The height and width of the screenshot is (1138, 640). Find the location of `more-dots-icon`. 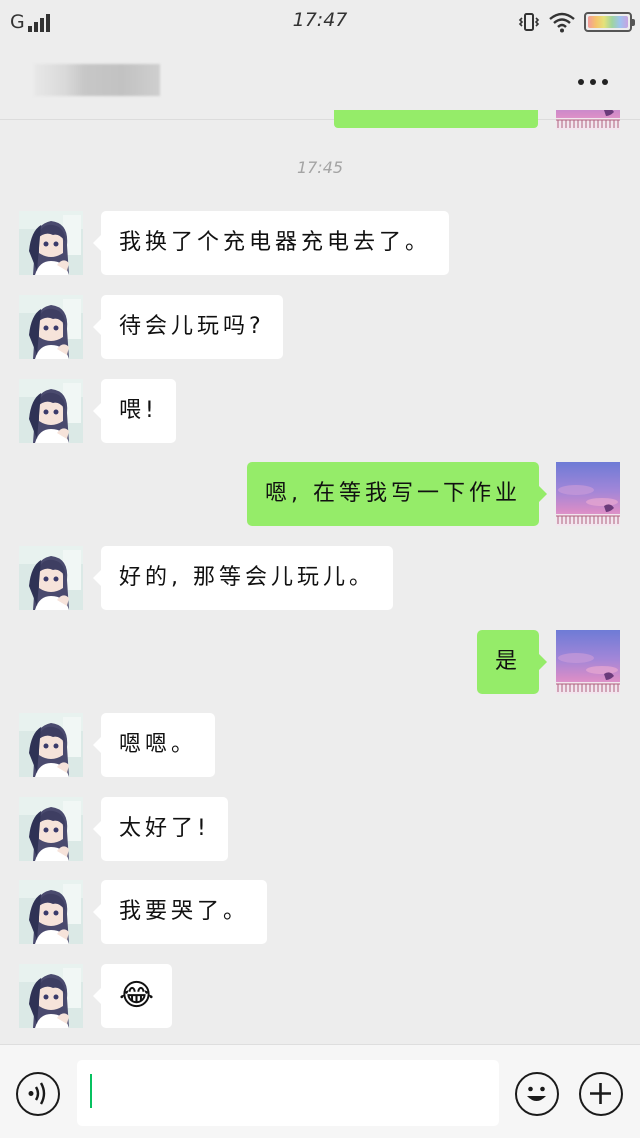

more-dots-icon is located at coordinates (595, 82).